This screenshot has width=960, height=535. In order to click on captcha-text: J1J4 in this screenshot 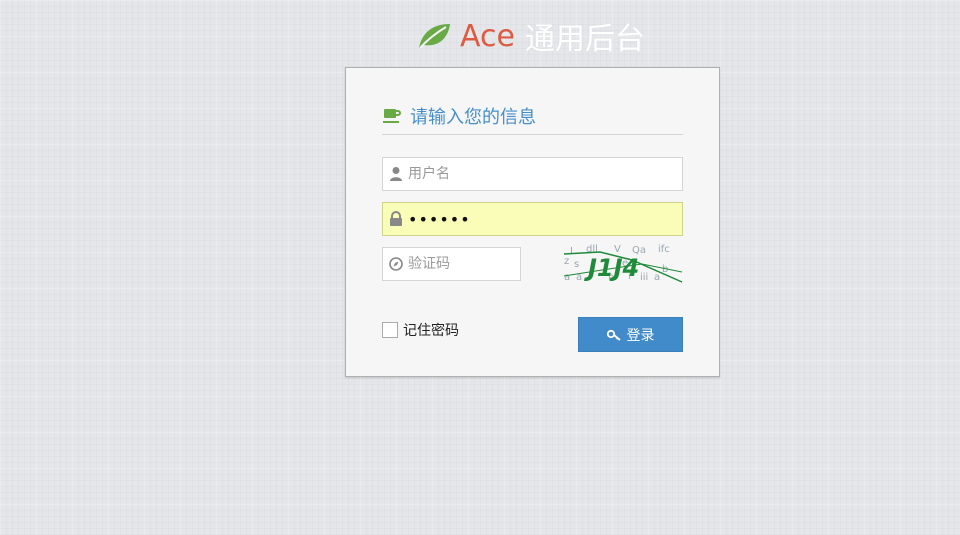, I will do `click(611, 268)`.